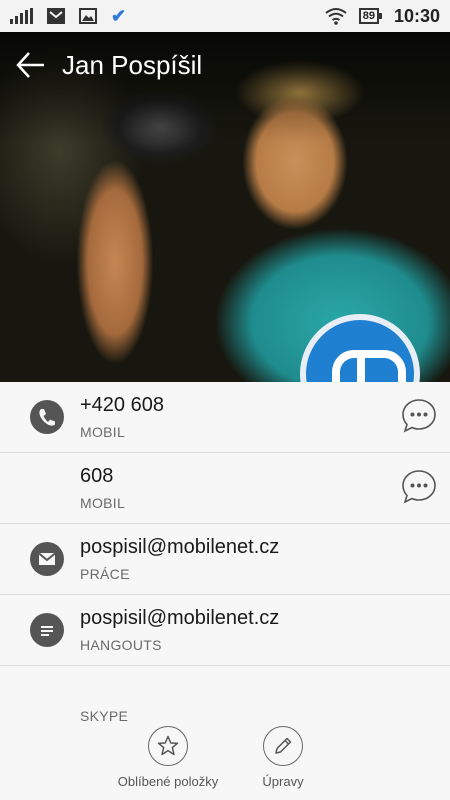 The image size is (450, 800). Describe the element at coordinates (168, 781) in the screenshot. I see `favorites-label: Oblíbené položky` at that location.